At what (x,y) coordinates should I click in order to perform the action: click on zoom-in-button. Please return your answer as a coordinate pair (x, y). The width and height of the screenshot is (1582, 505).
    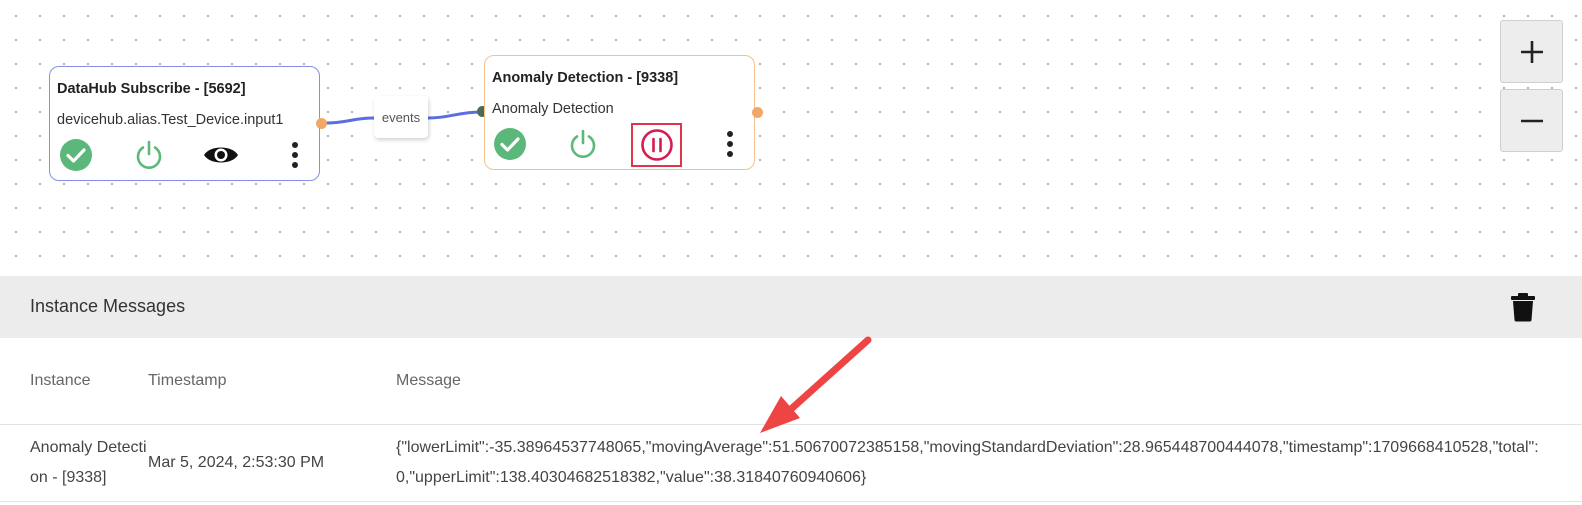
    Looking at the image, I should click on (1531, 51).